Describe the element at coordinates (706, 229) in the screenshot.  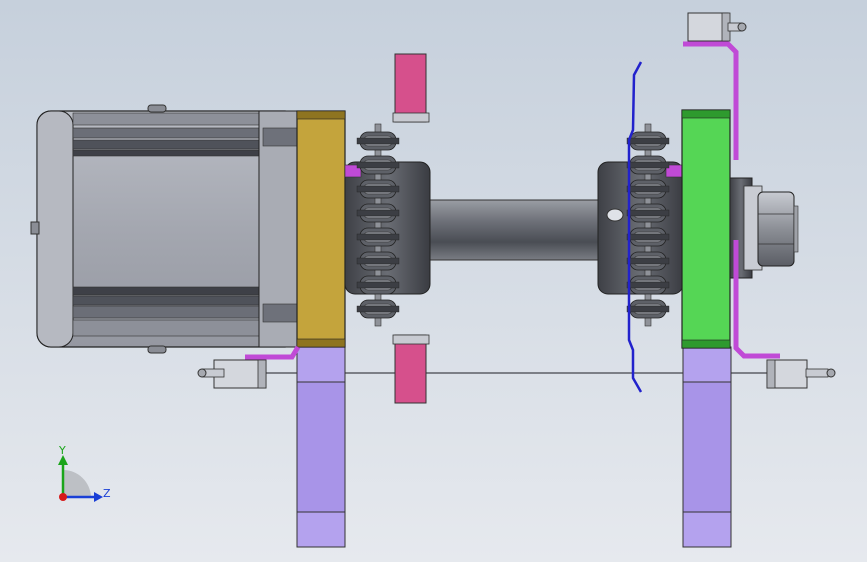
I see `green-plate` at that location.